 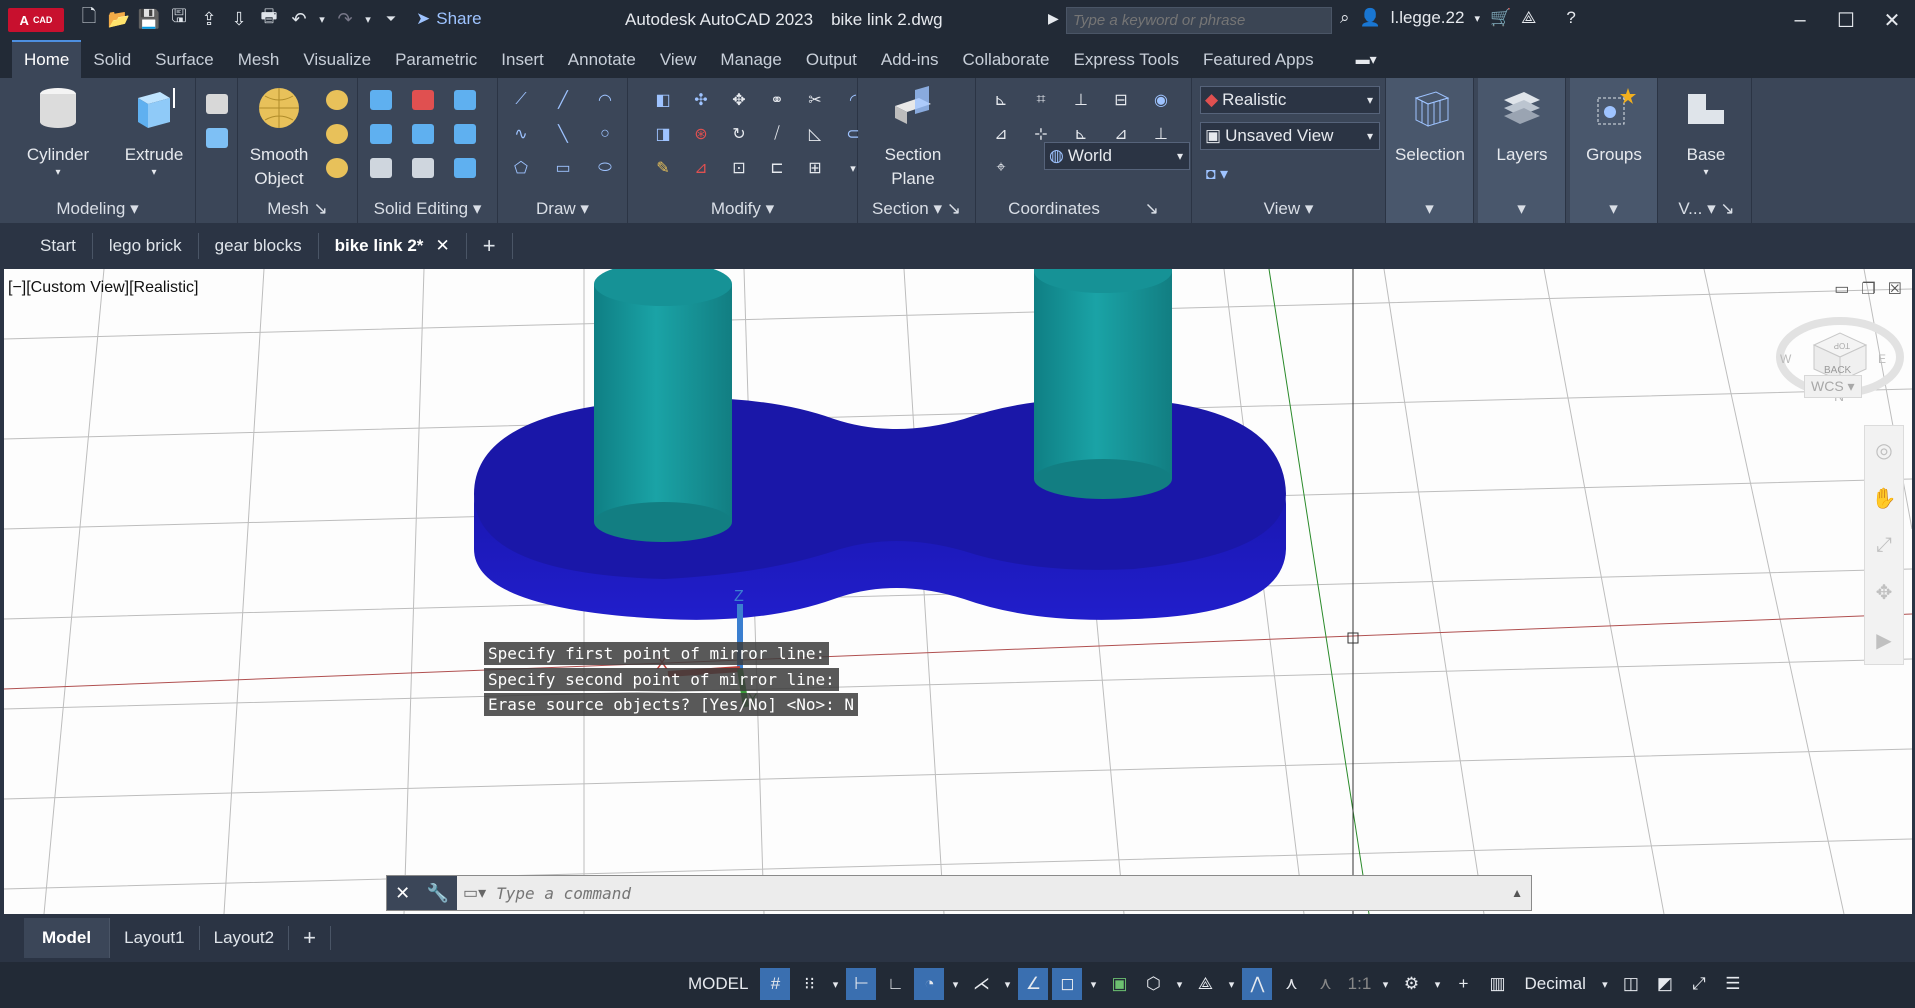 I want to click on layout-tab-model: Model, so click(x=67, y=938).